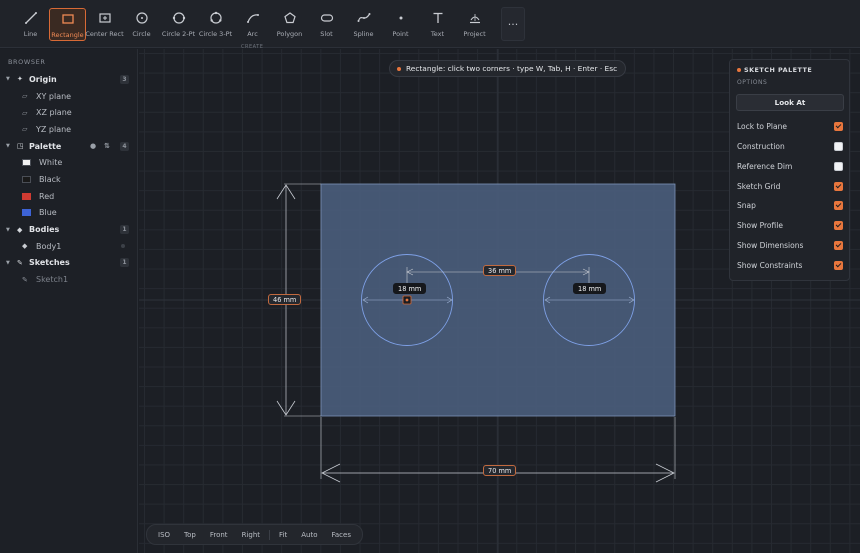 This screenshot has height=553, width=860. Describe the element at coordinates (790, 225) in the screenshot. I see `option-show-profile: Show Profile` at that location.